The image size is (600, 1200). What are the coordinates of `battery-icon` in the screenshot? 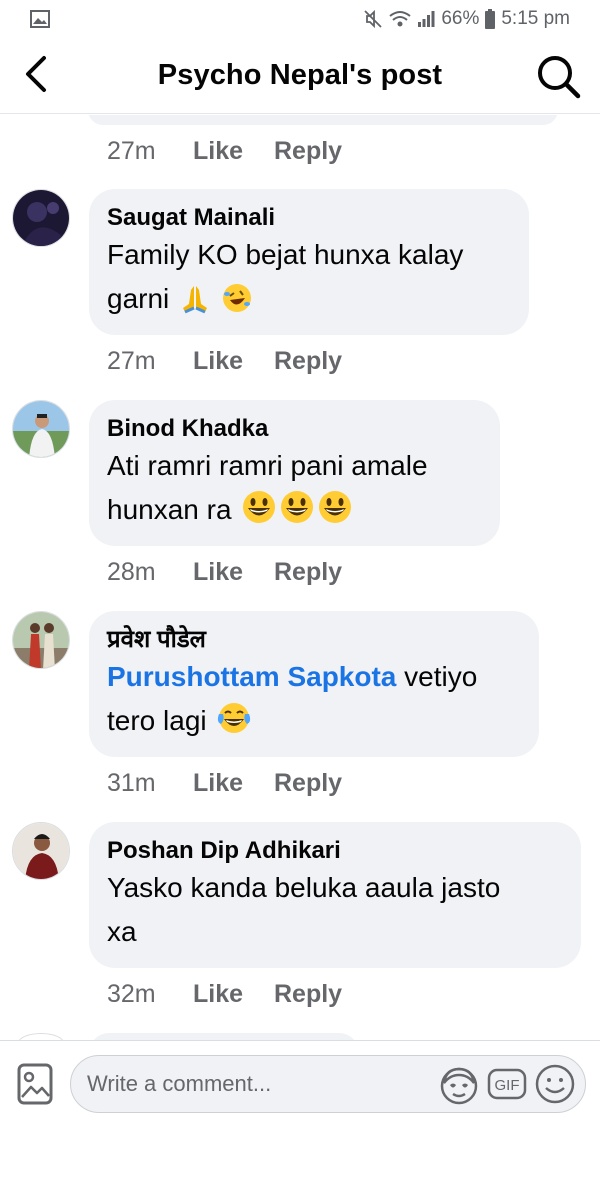 It's located at (490, 19).